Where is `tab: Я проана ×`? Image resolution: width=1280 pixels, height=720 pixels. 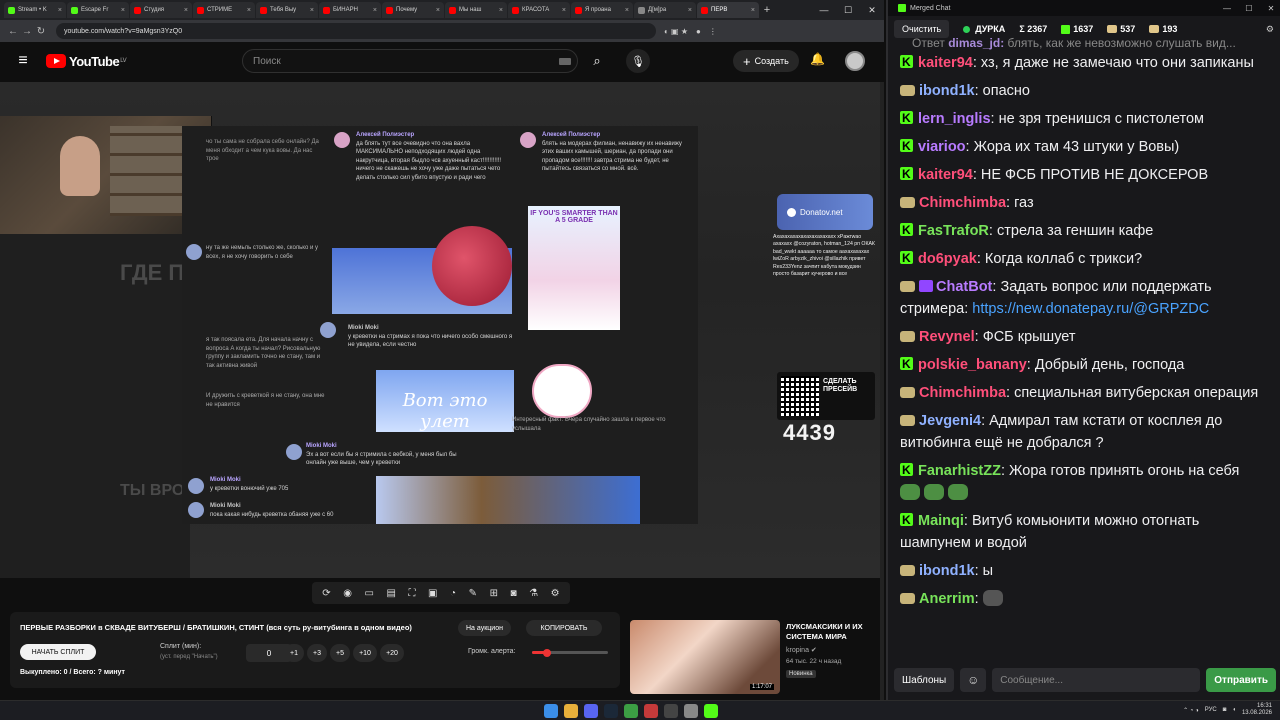
tab: Я проана × is located at coordinates (602, 10).